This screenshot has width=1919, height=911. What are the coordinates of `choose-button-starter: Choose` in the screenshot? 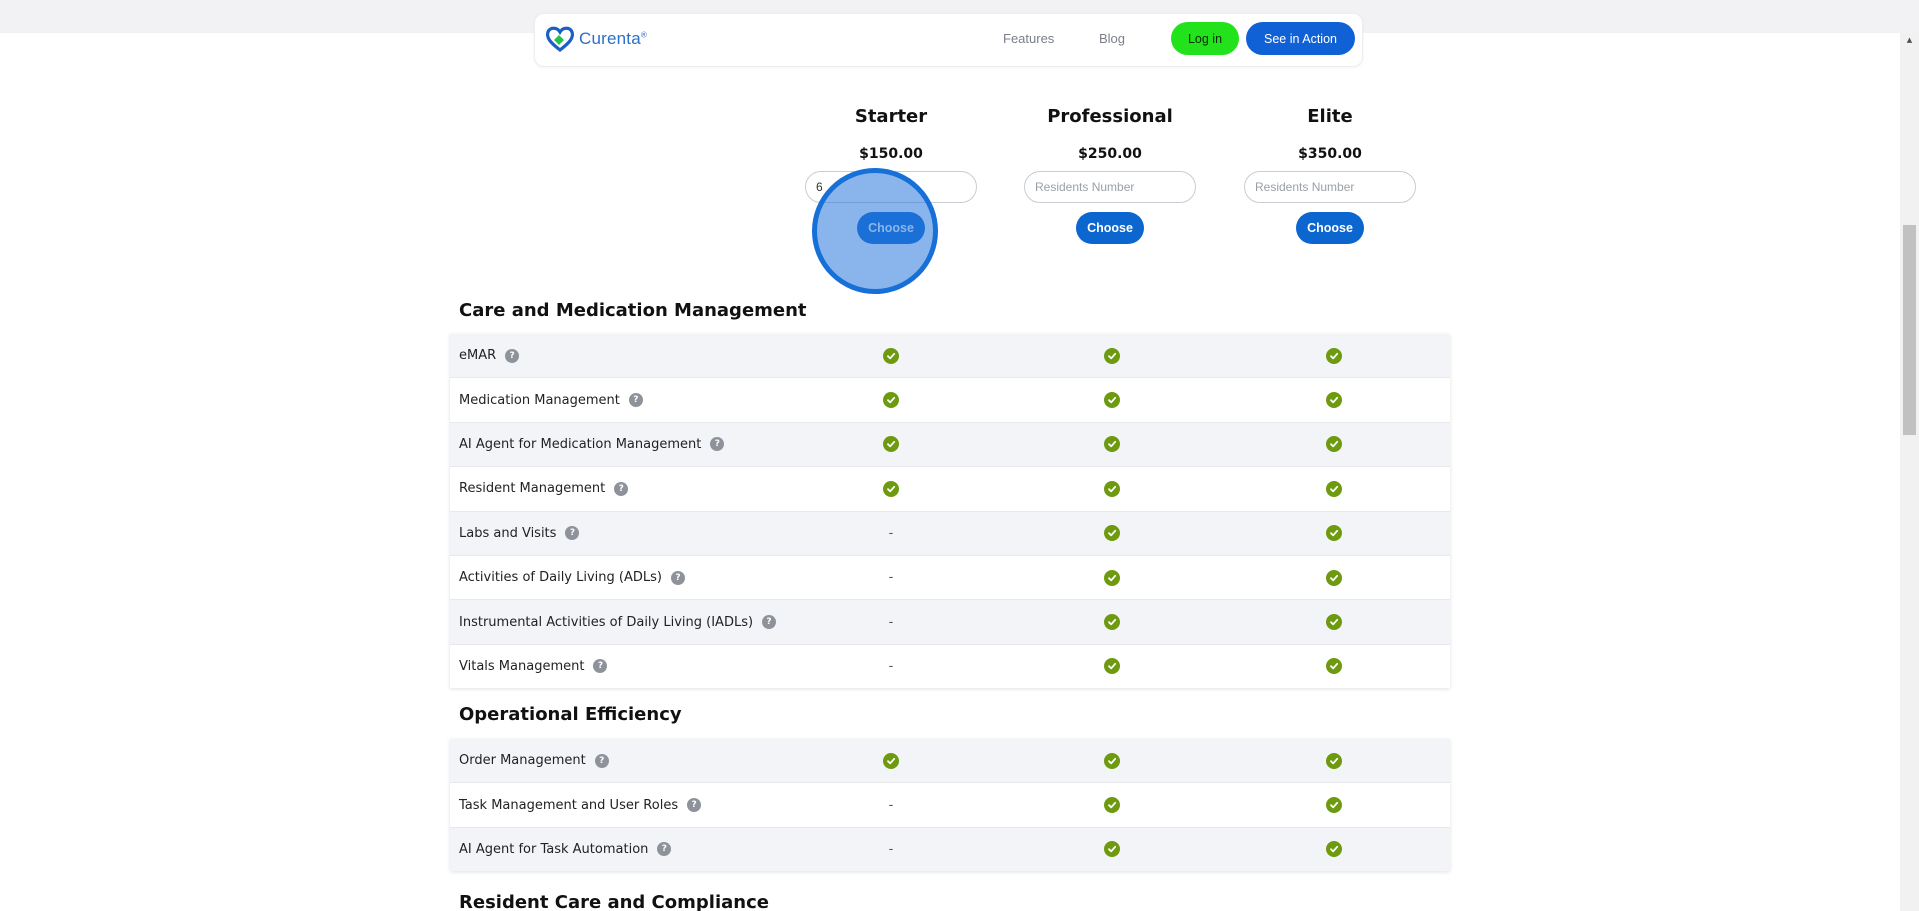 It's located at (891, 228).